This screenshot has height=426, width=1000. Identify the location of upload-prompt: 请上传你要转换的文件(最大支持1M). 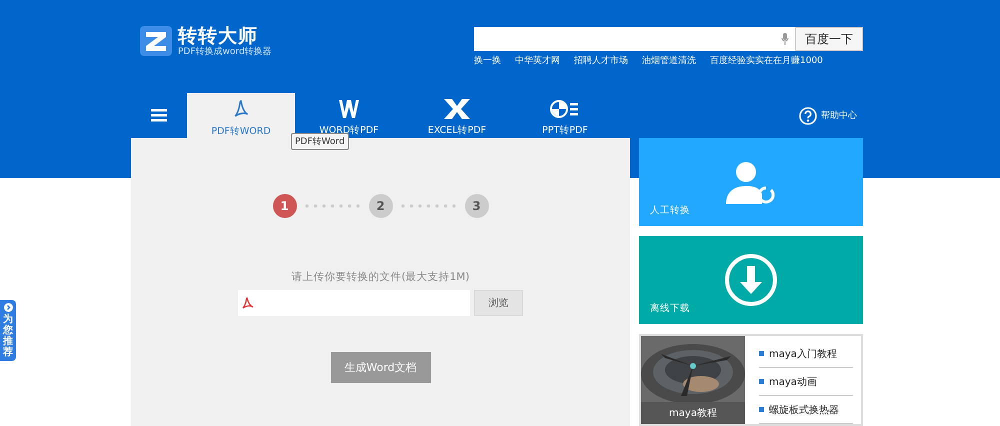
(381, 277).